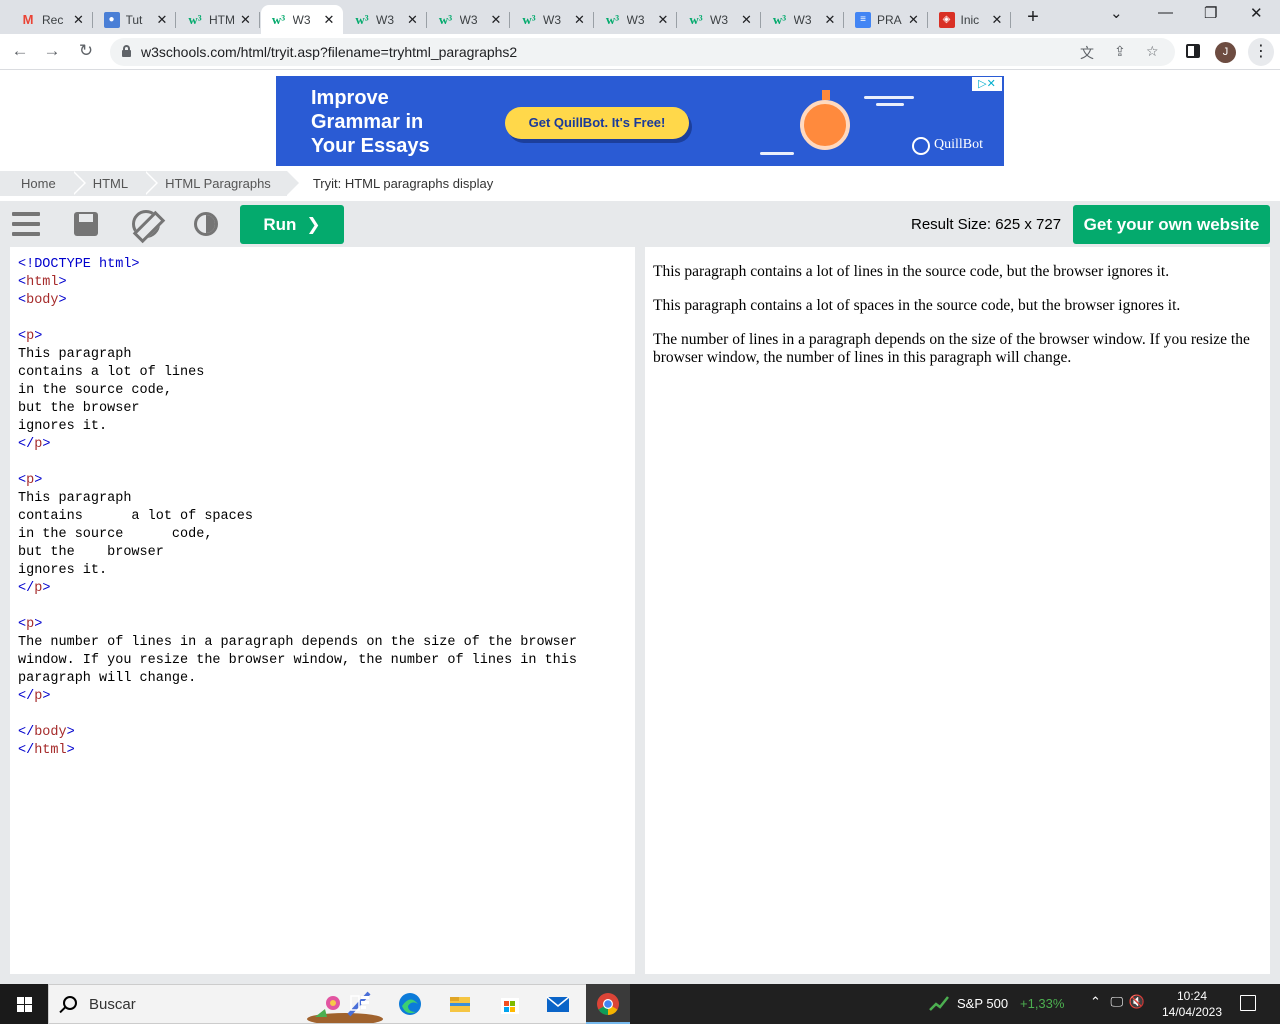 The image size is (1280, 1024). Describe the element at coordinates (1256, 13) in the screenshot. I see `close-window-icon: ✕` at that location.